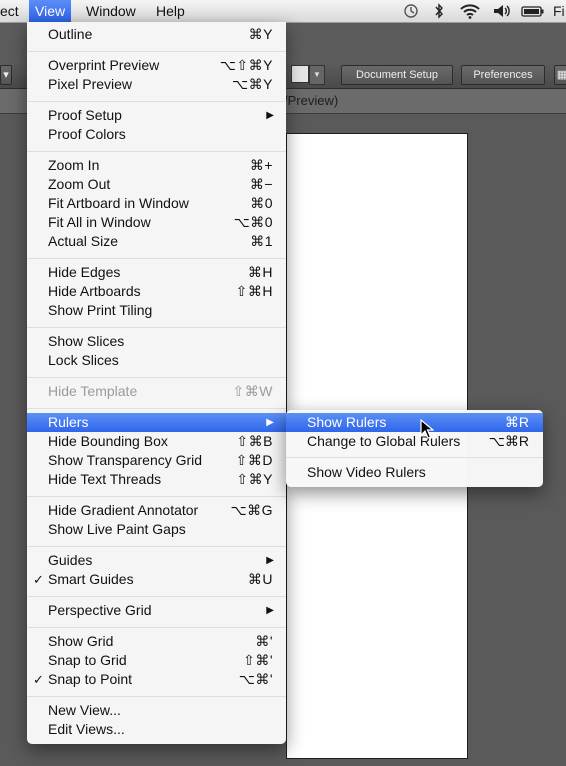  Describe the element at coordinates (502, 11) in the screenshot. I see `volume-icon` at that location.